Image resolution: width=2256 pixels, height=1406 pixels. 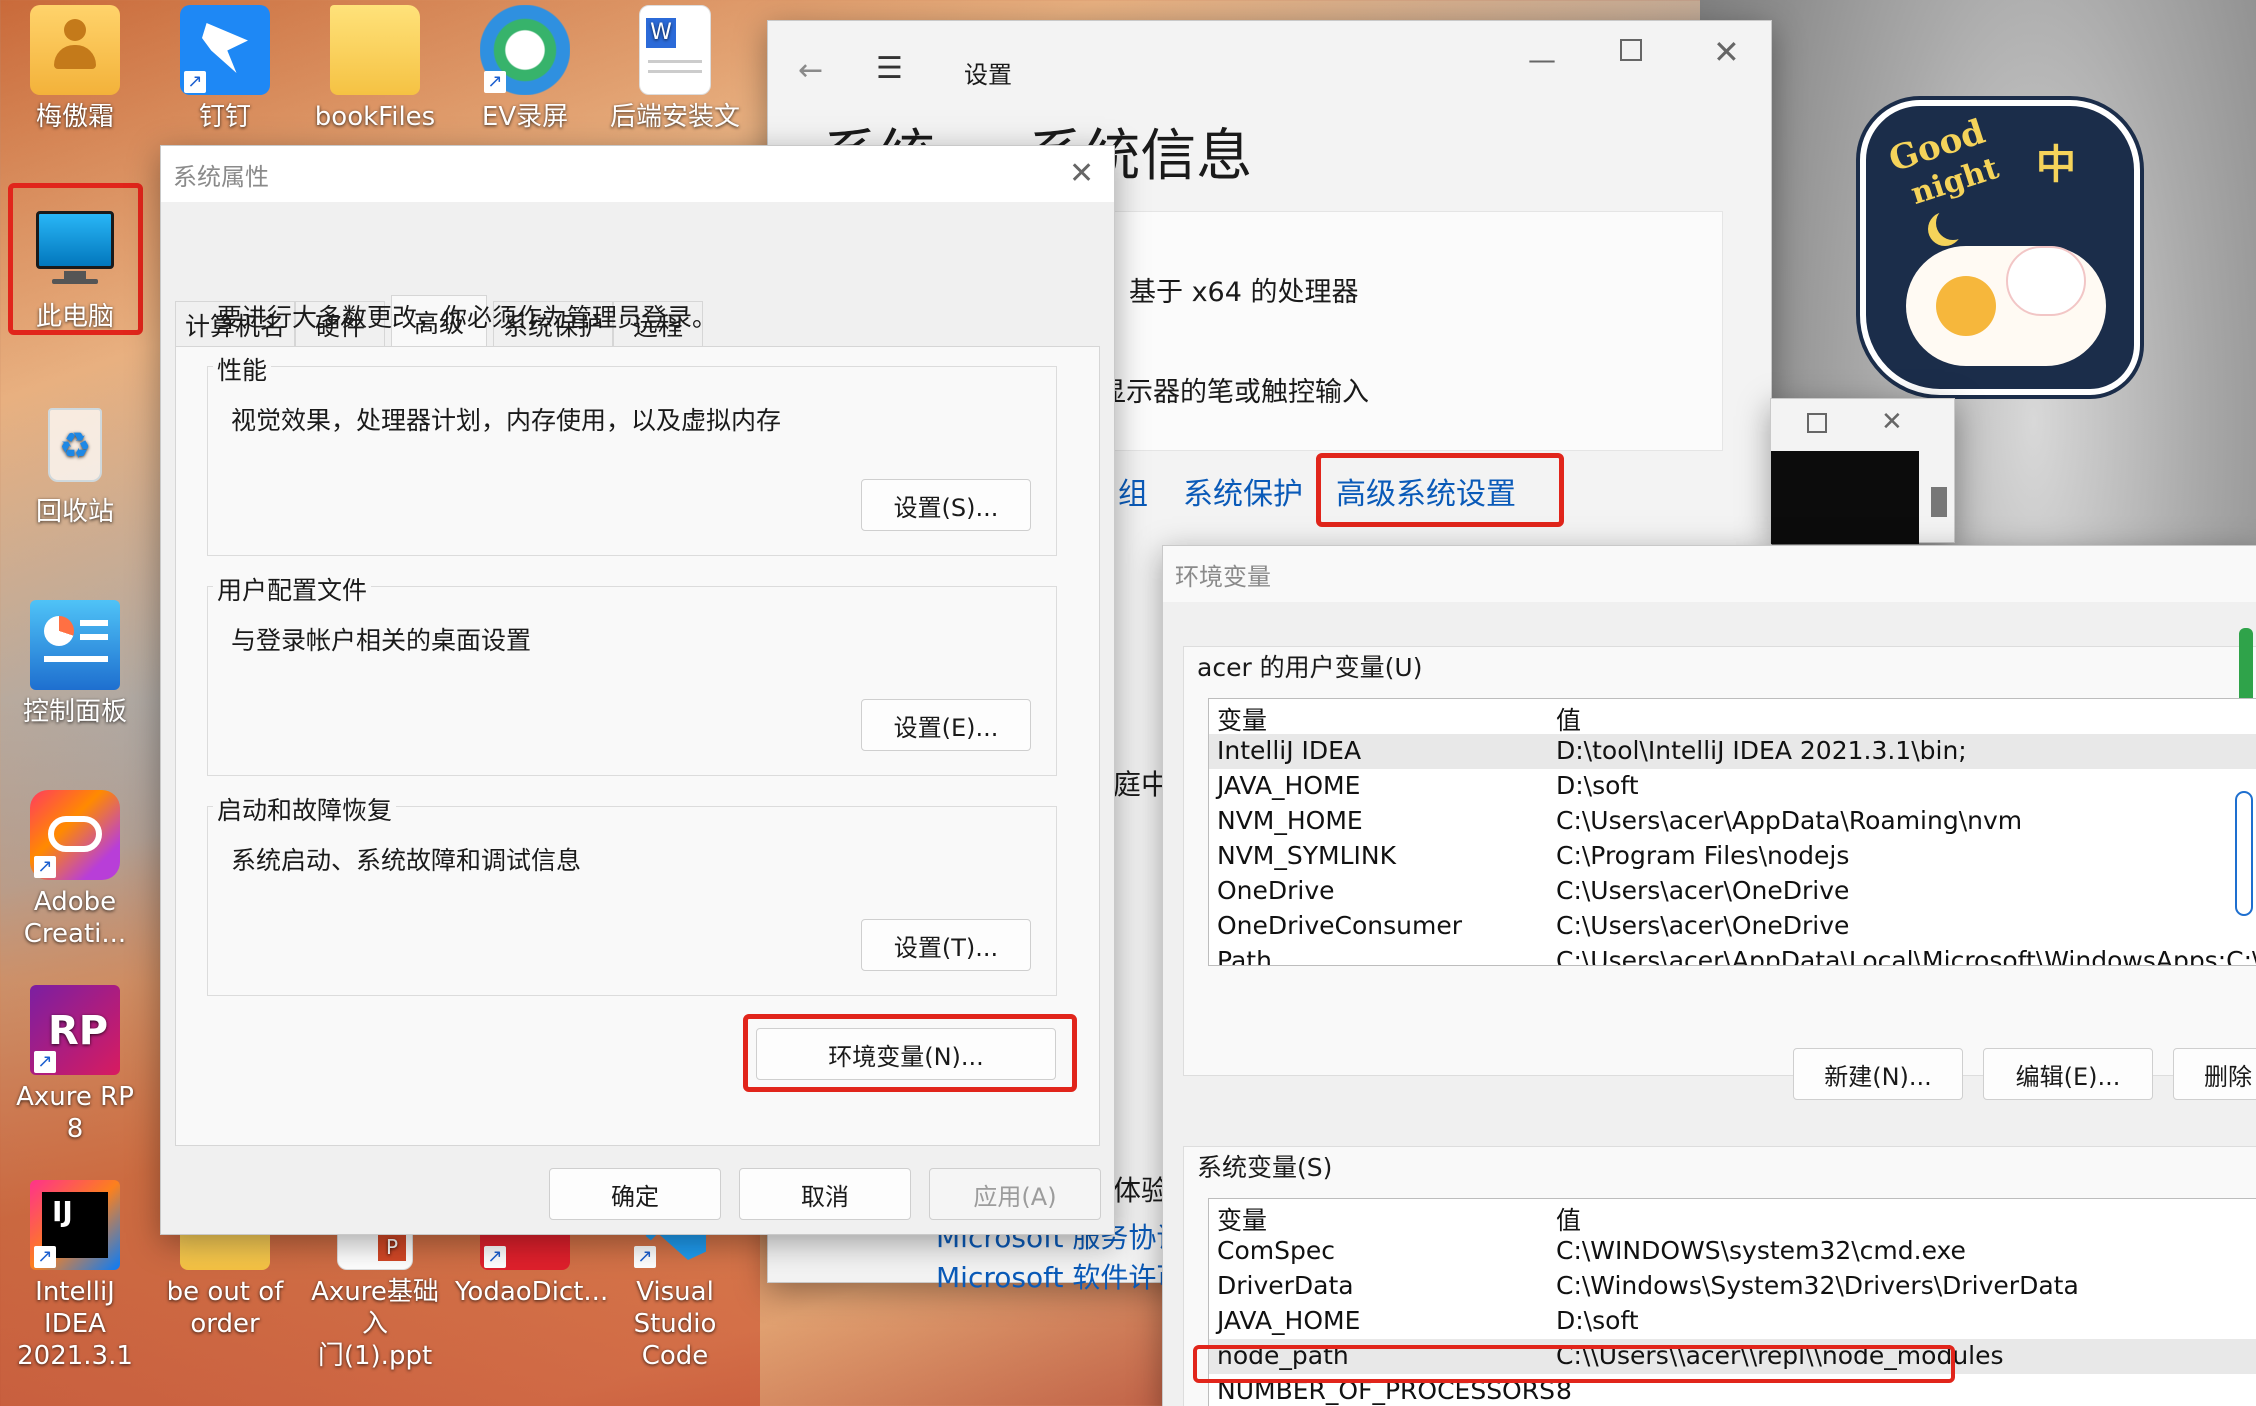 What do you see at coordinates (406, 860) in the screenshot?
I see `startup-recovery-description: 系统启动、系统故障和调试信息` at bounding box center [406, 860].